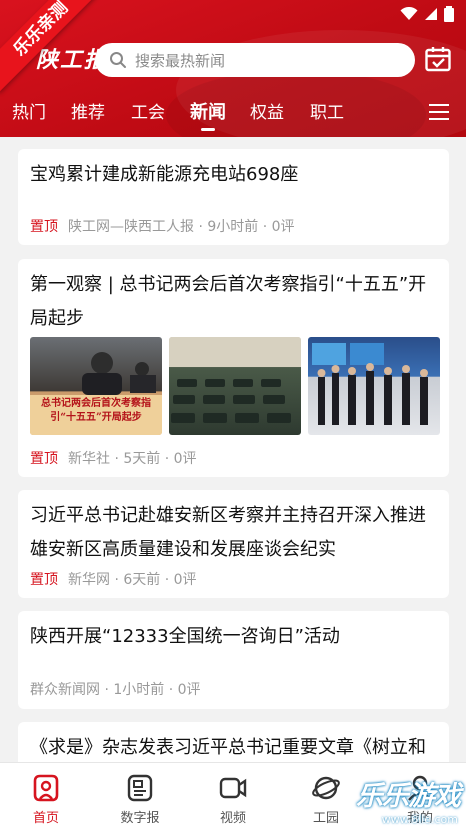 This screenshot has width=466, height=828. I want to click on article-source: 群众新闻网 · 1小时前 · 0评, so click(115, 690).